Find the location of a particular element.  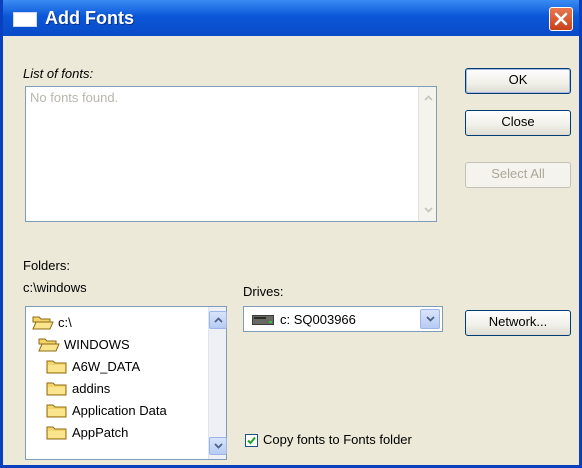

fonts-scrollbar is located at coordinates (427, 154).